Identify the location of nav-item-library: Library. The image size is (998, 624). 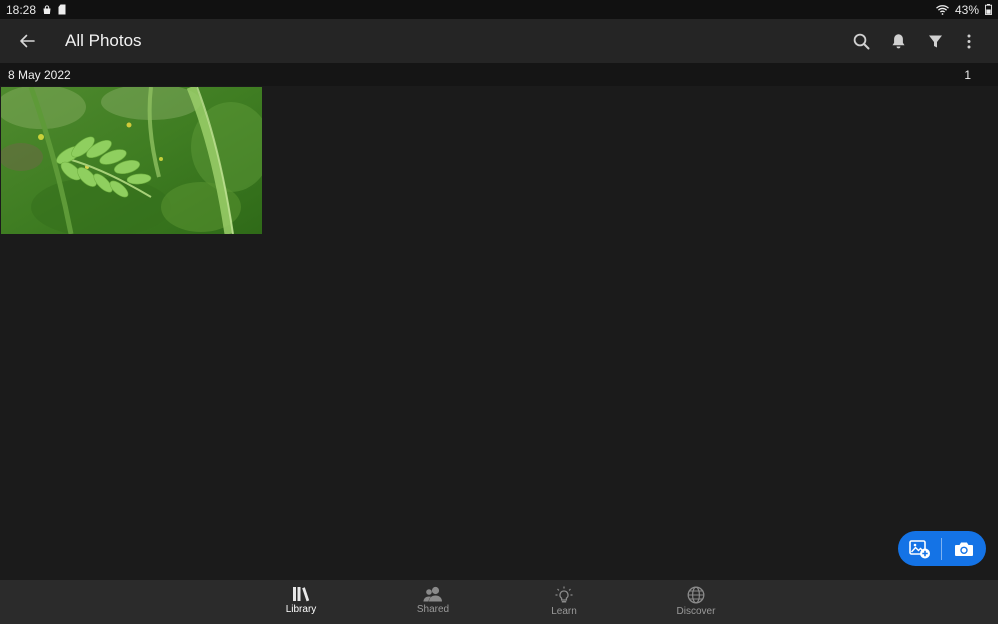
(301, 602).